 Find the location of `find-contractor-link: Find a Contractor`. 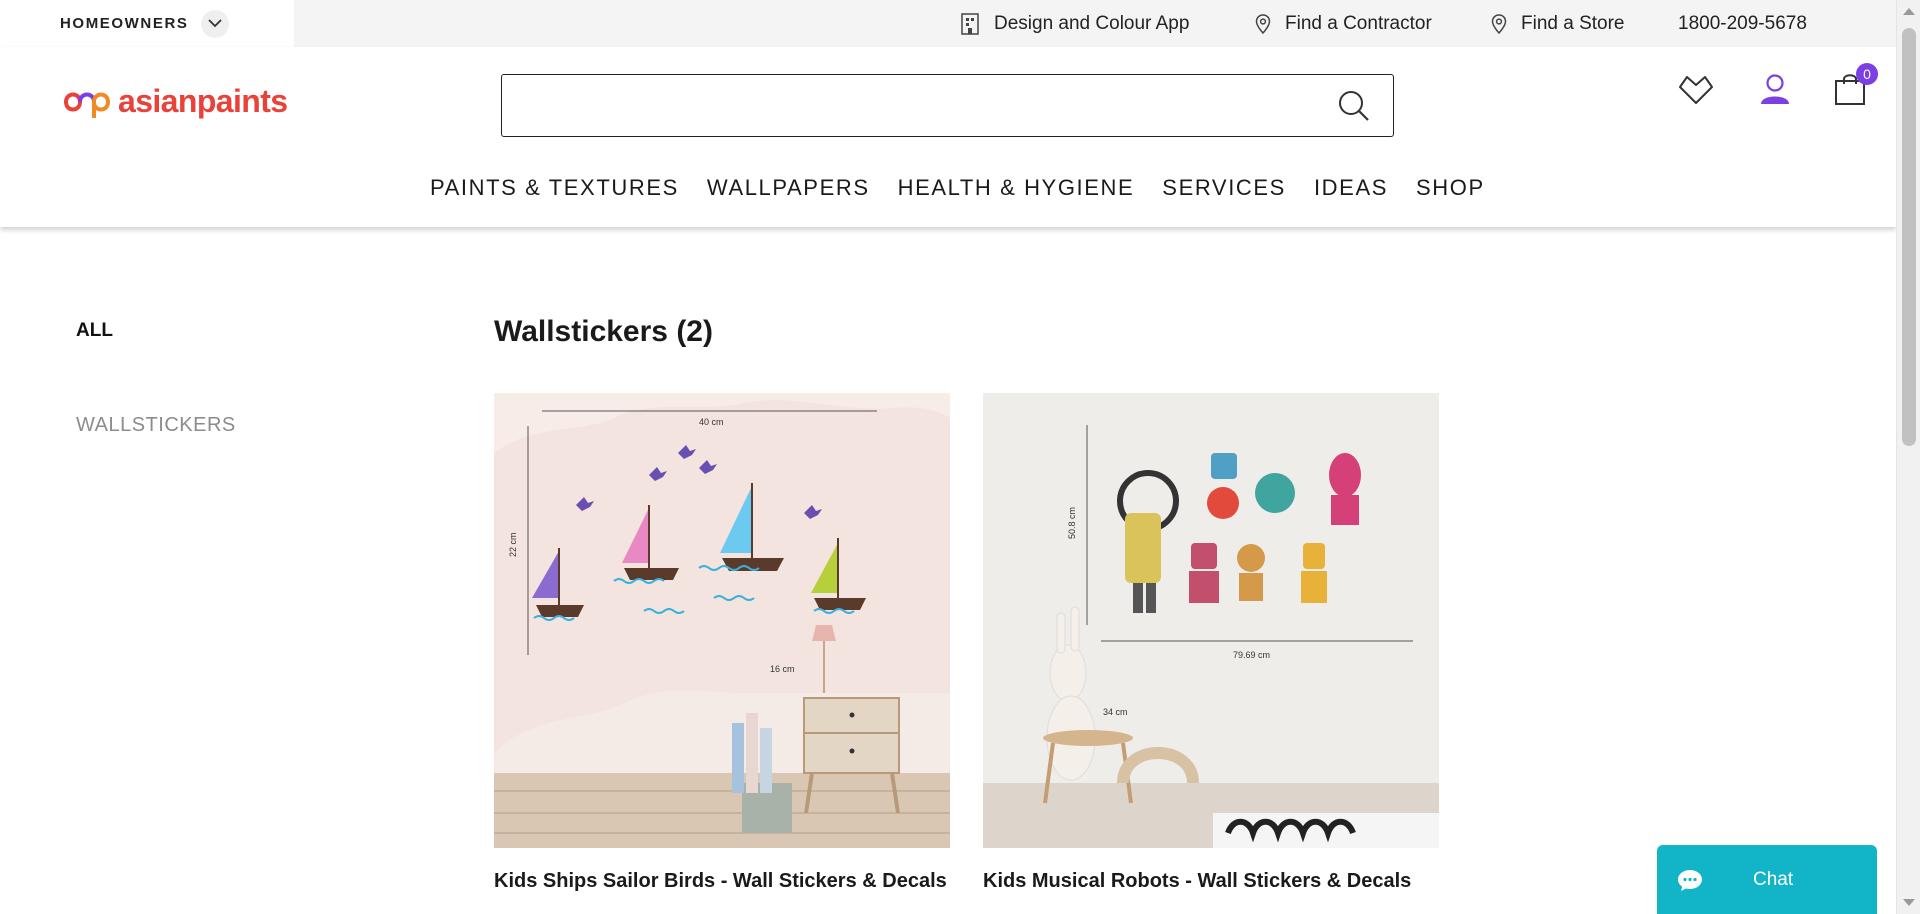

find-contractor-link: Find a Contractor is located at coordinates (1343, 23).